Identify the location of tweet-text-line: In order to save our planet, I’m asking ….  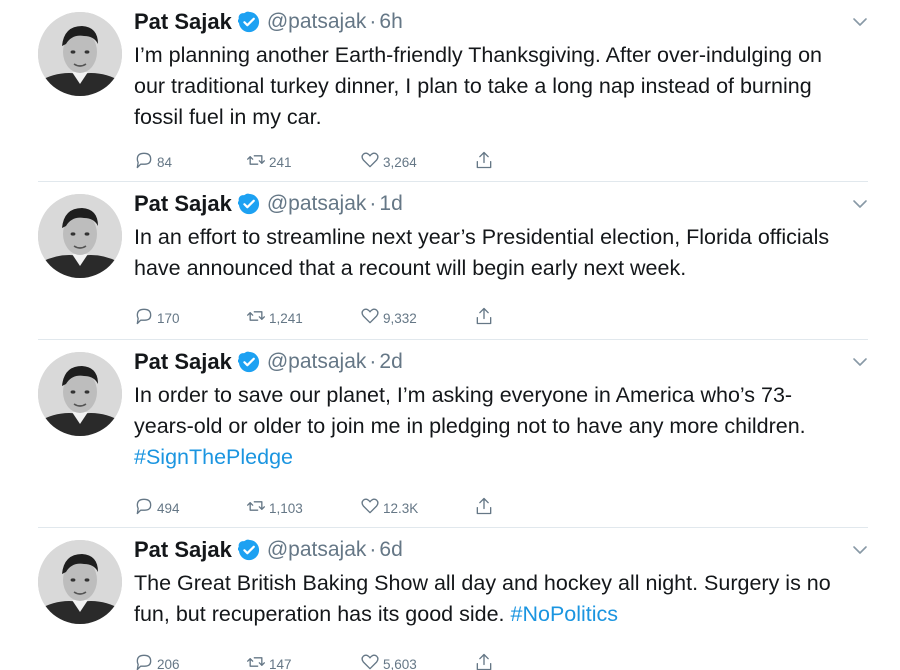
(504, 395).